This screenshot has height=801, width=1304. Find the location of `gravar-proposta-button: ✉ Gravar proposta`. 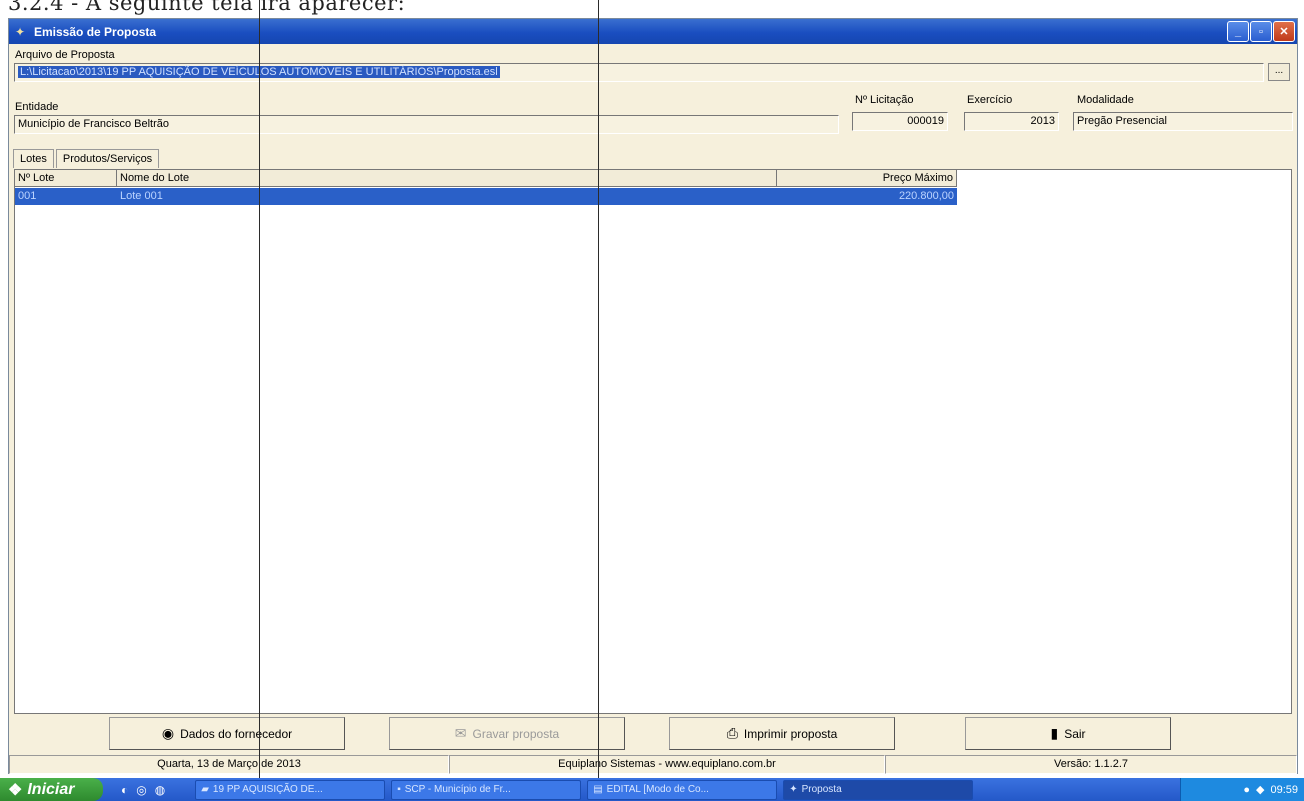

gravar-proposta-button: ✉ Gravar proposta is located at coordinates (507, 733).